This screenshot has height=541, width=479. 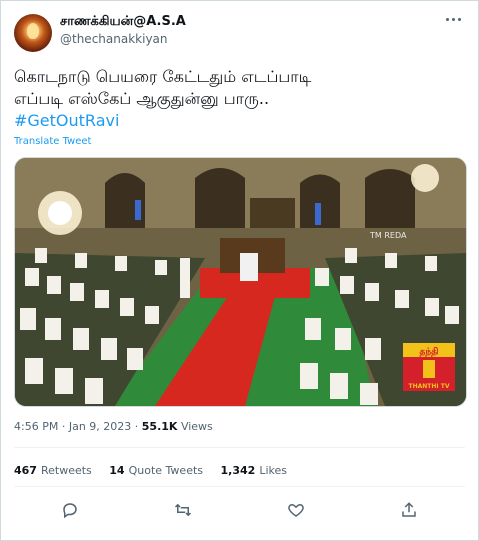 I want to click on quote-tweets-stat: 14 Quote Tweets, so click(x=156, y=470).